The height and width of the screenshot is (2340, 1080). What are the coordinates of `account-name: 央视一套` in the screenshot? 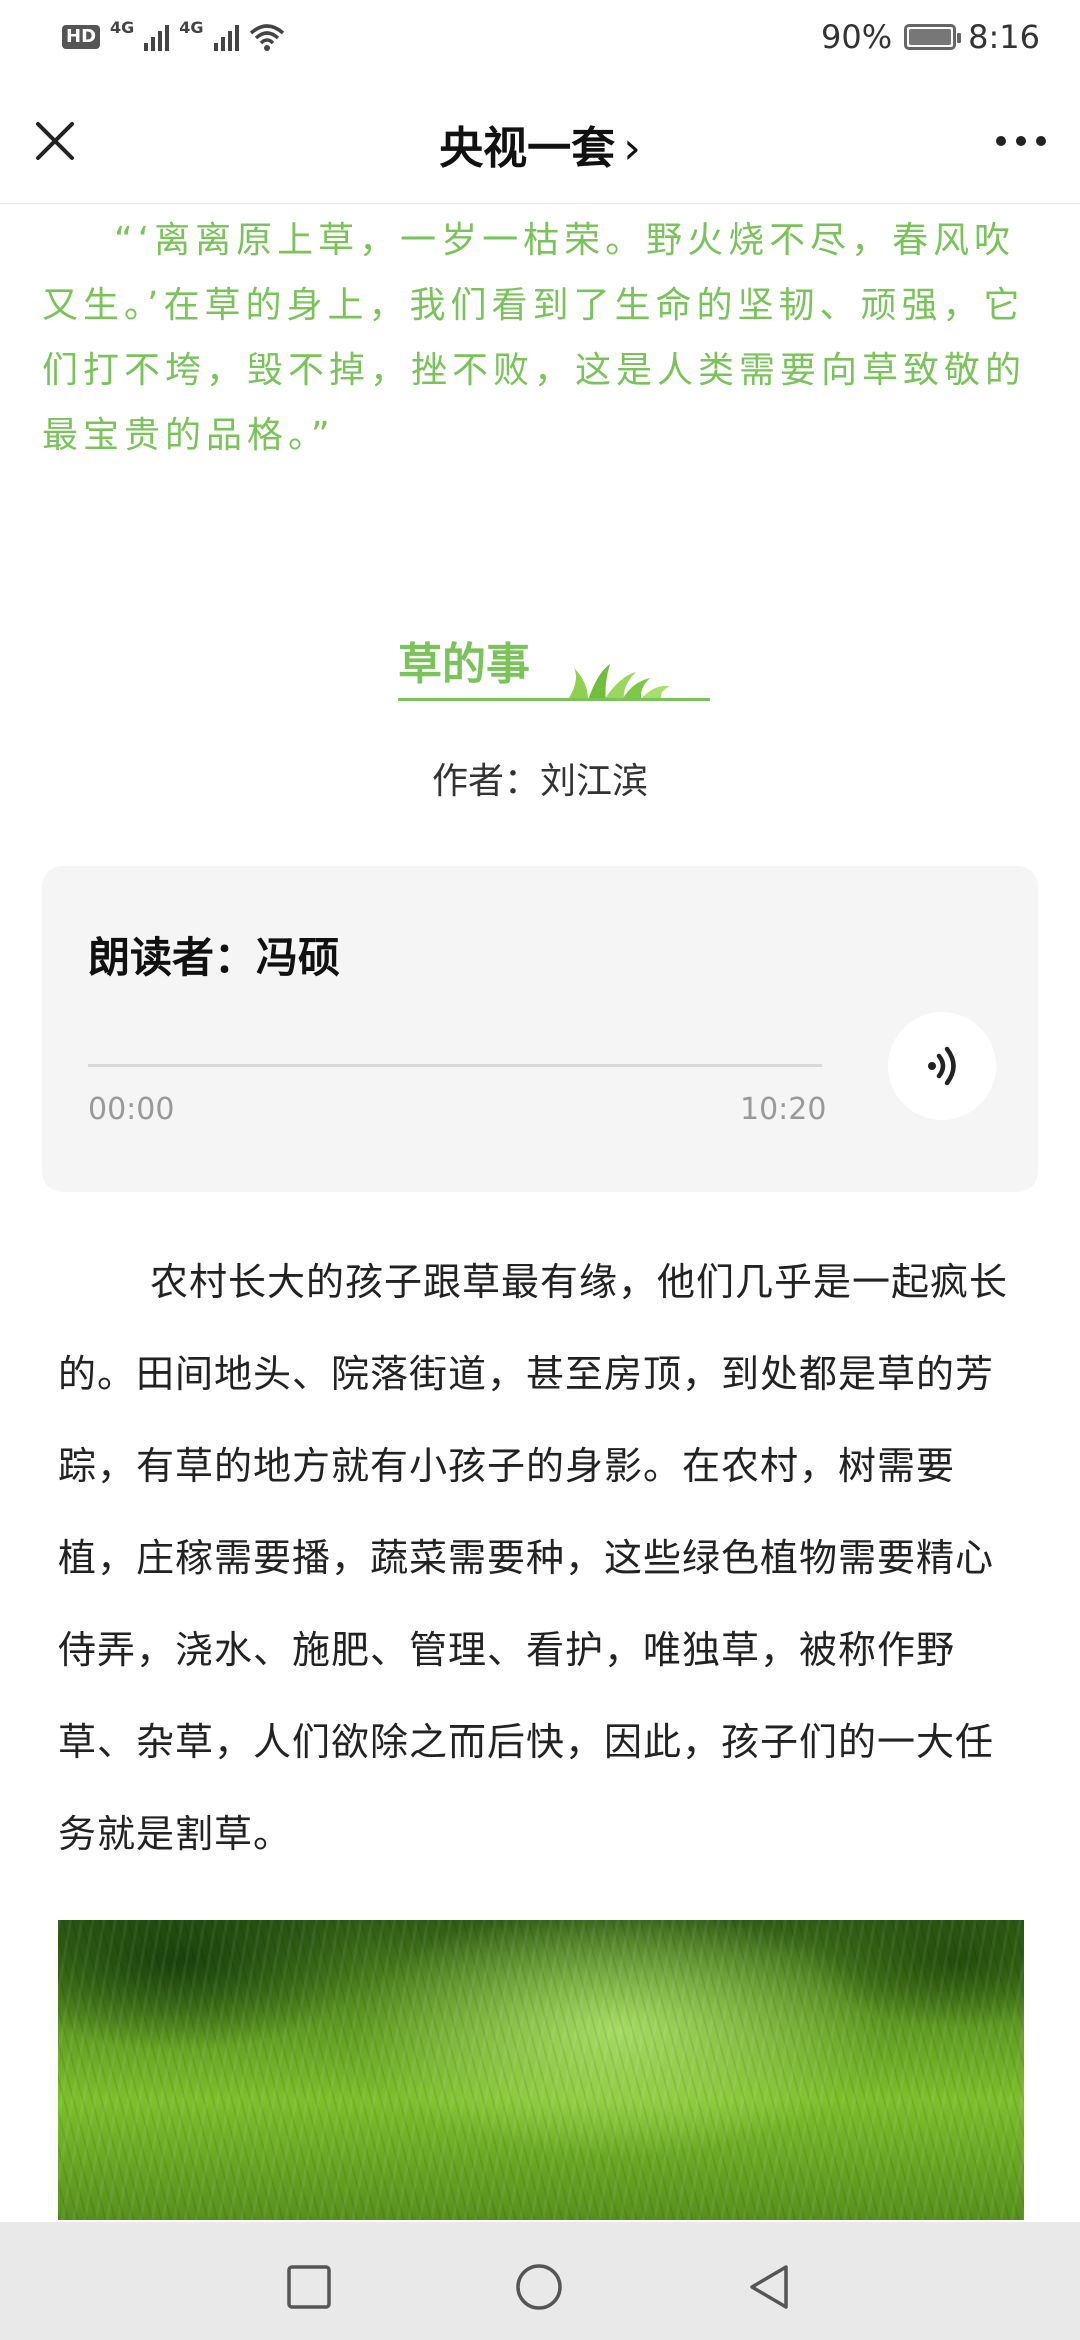 It's located at (527, 148).